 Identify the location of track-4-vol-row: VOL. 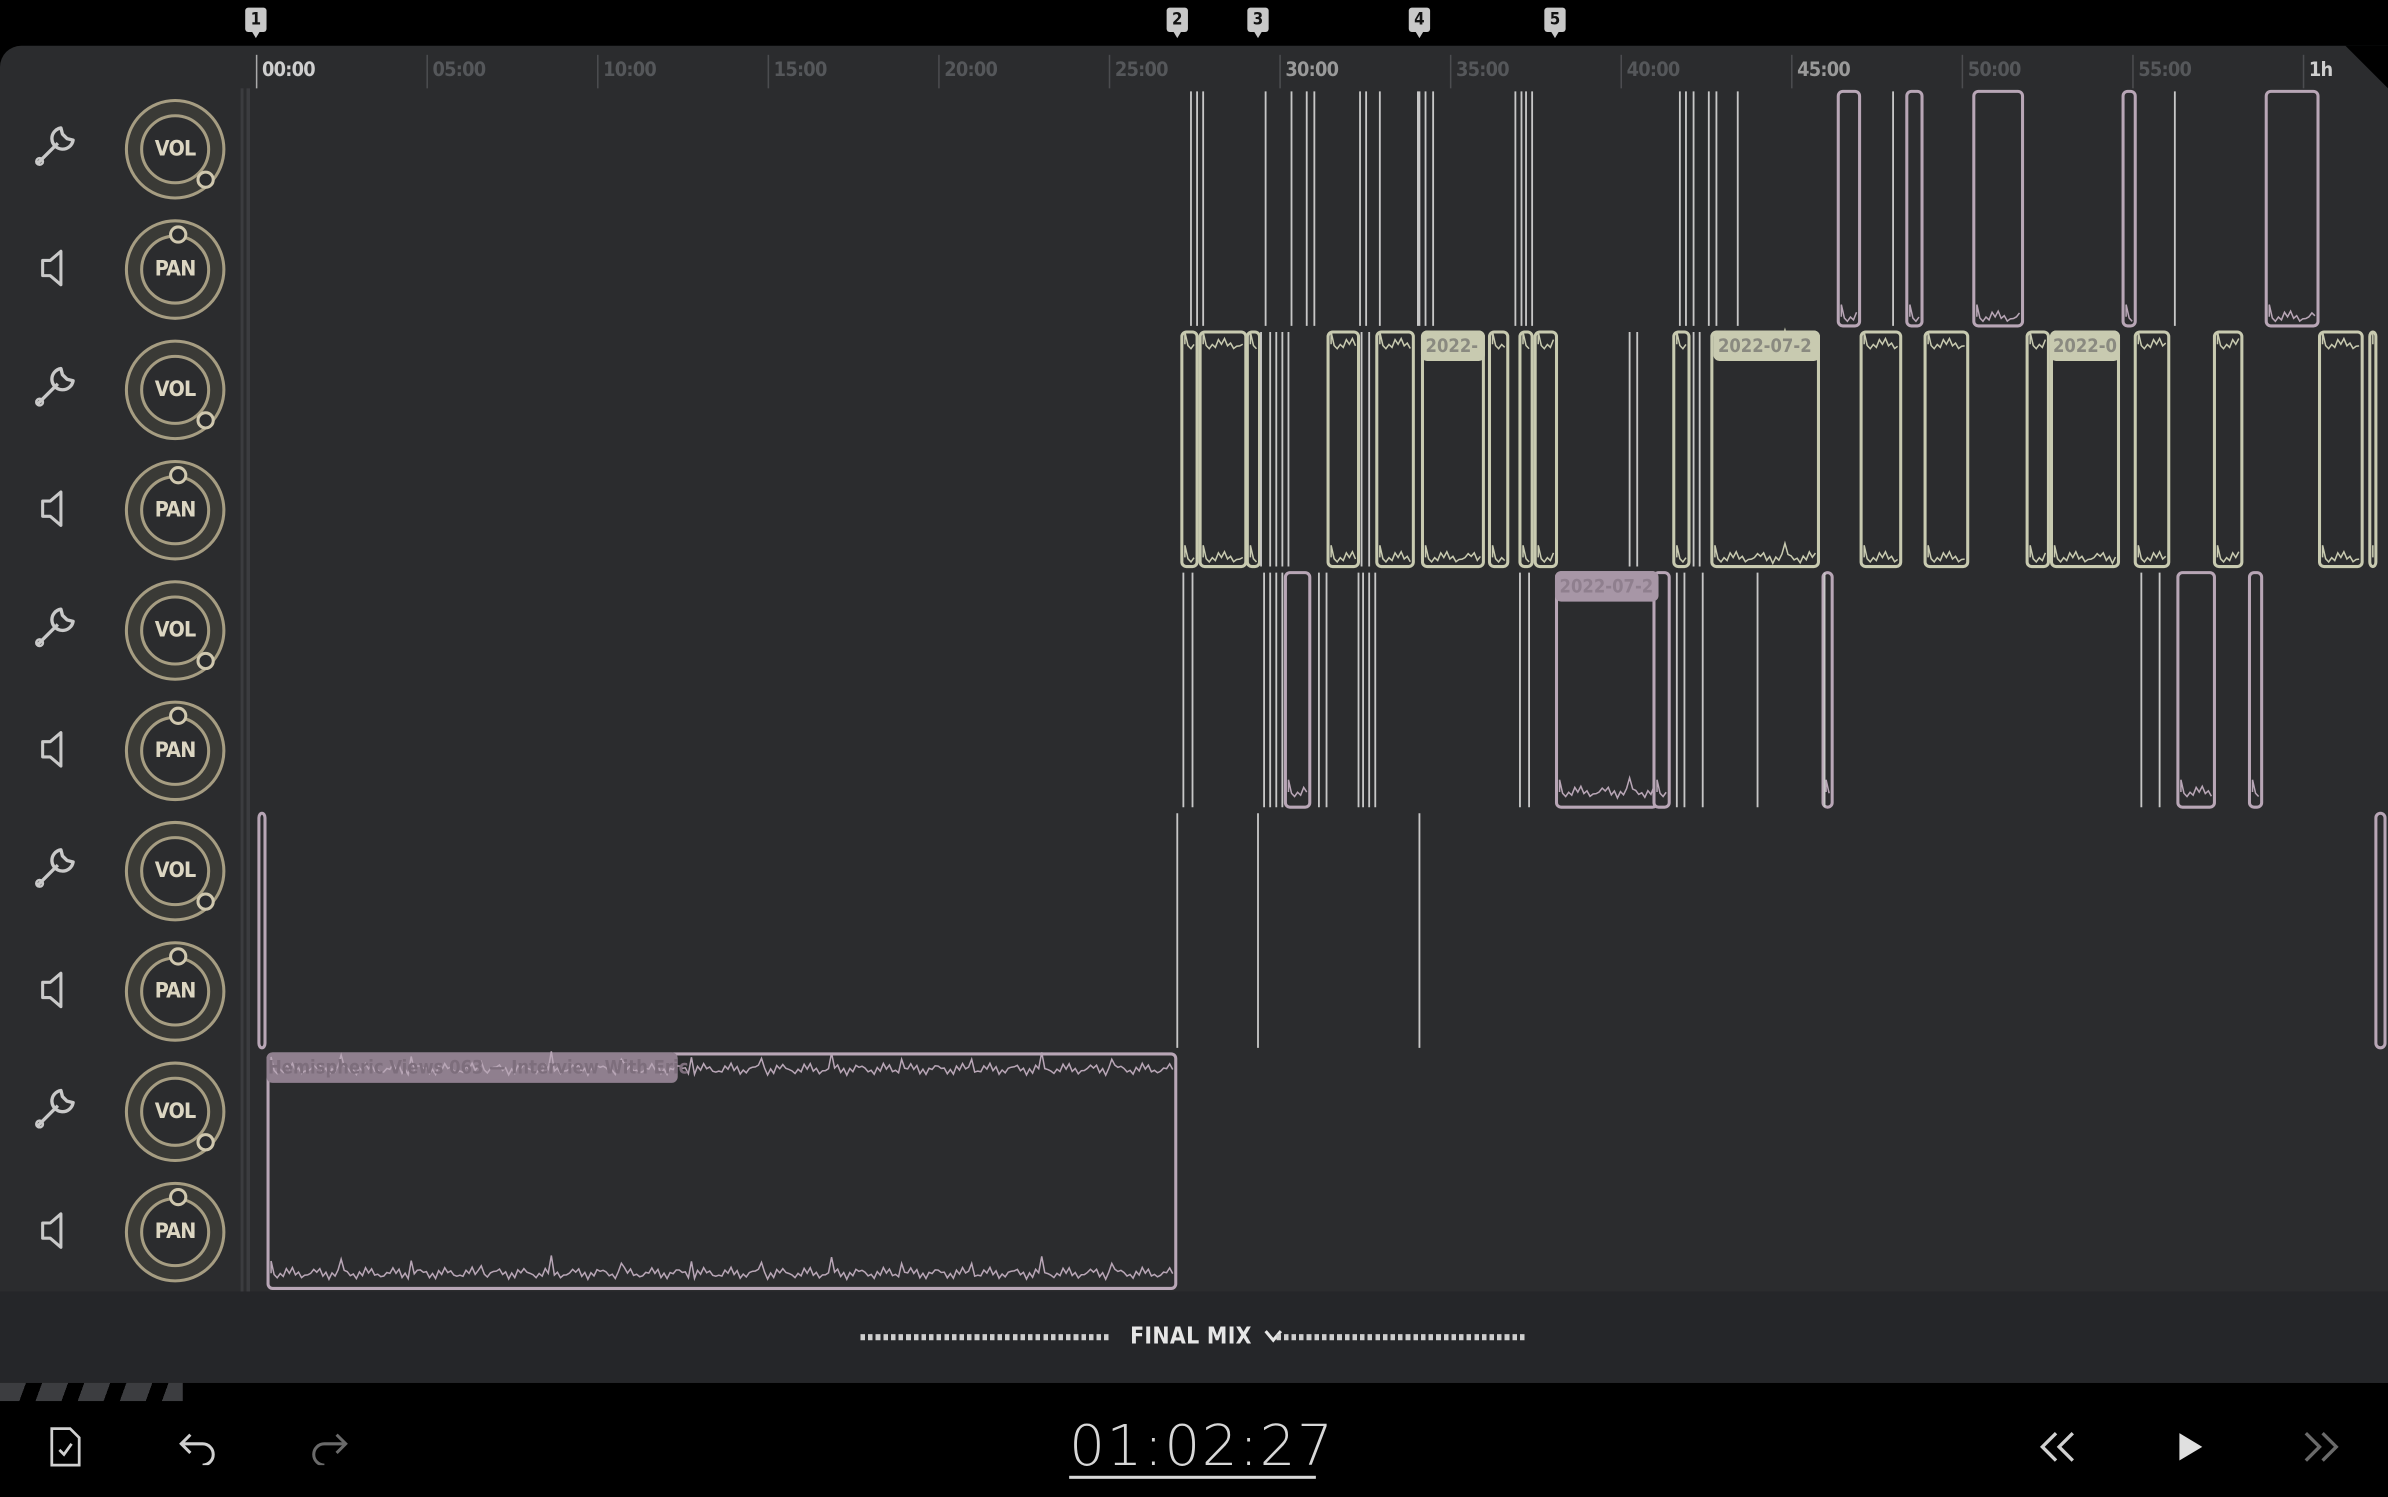
(120, 870).